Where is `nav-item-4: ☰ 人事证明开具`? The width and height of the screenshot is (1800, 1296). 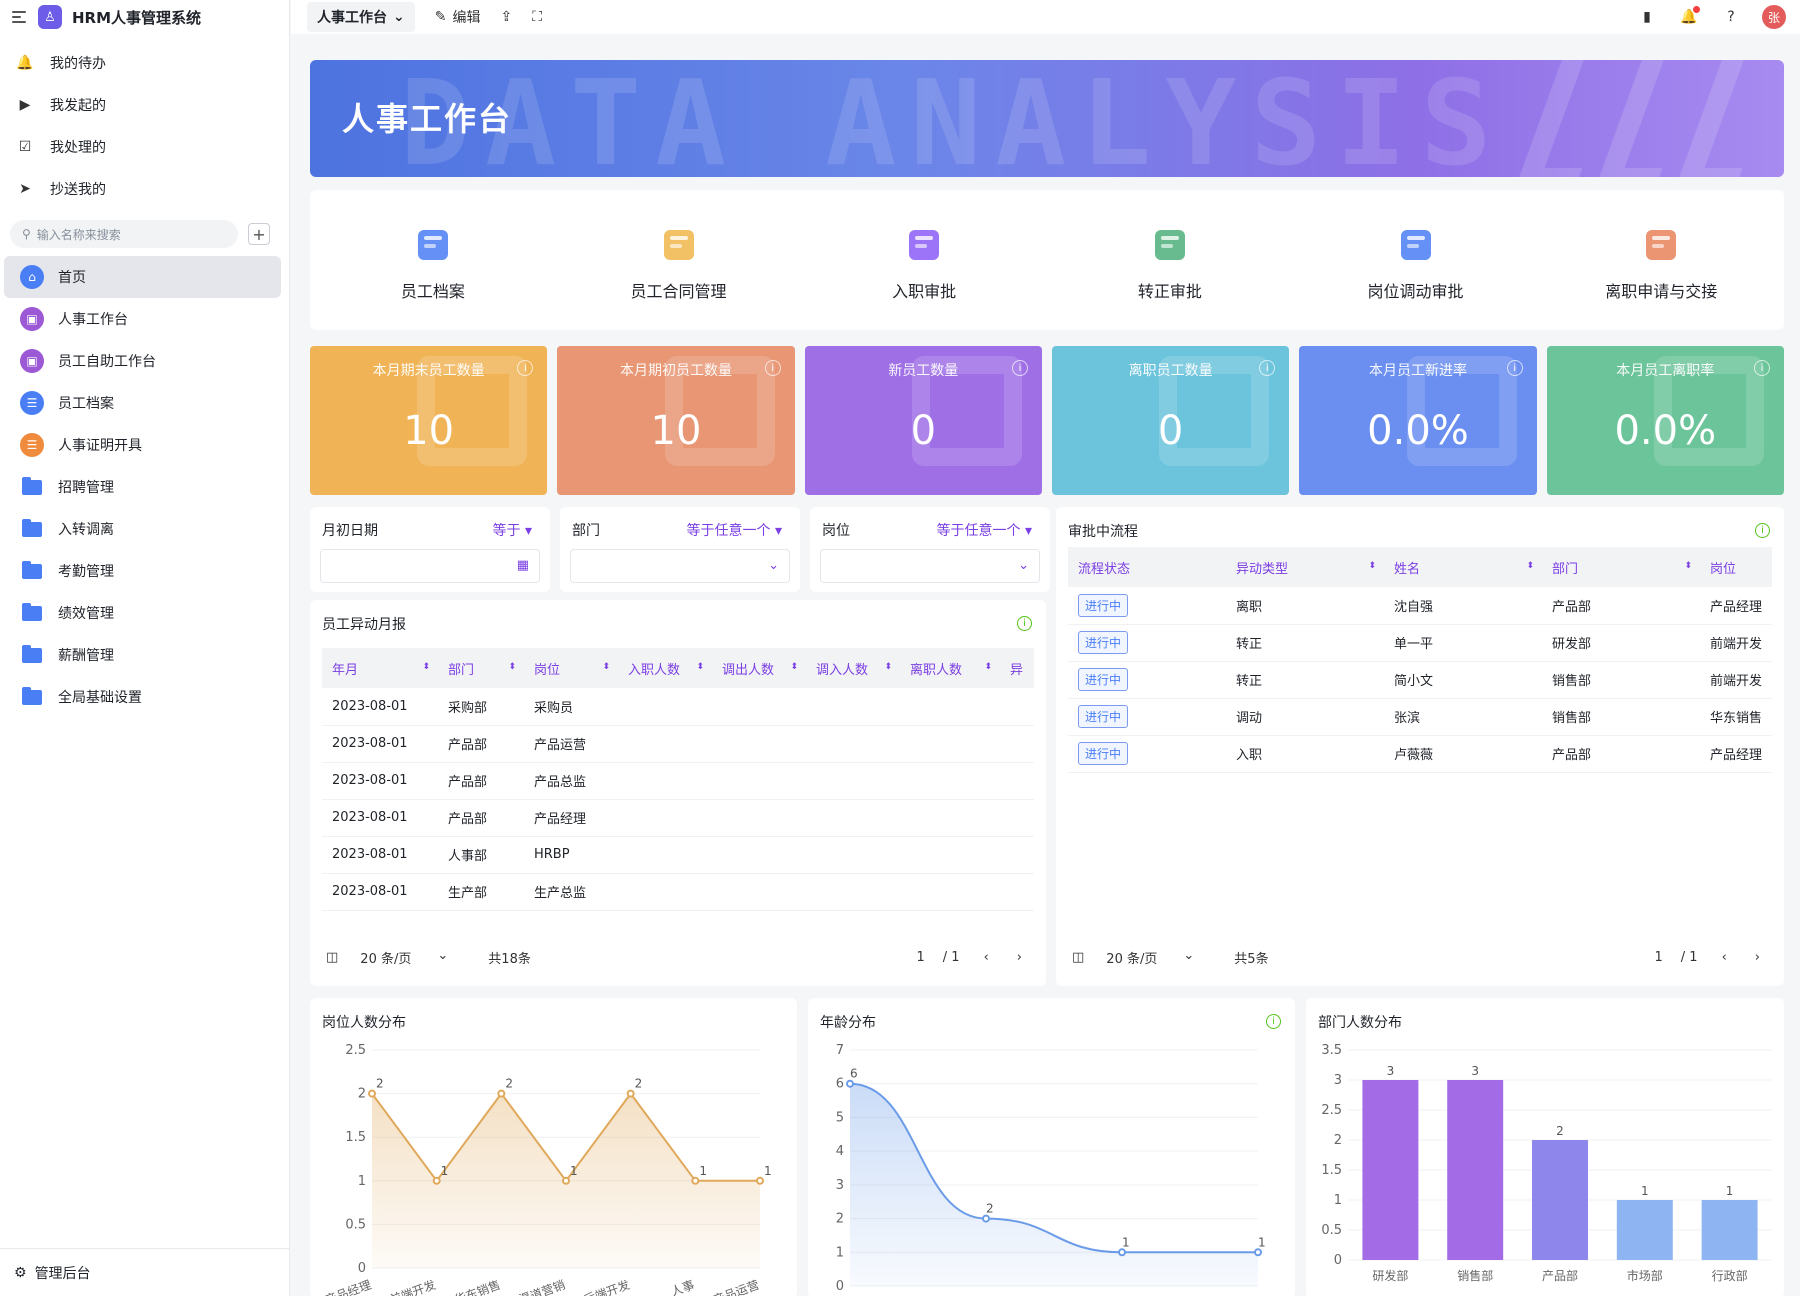 nav-item-4: ☰ 人事证明开具 is located at coordinates (142, 445).